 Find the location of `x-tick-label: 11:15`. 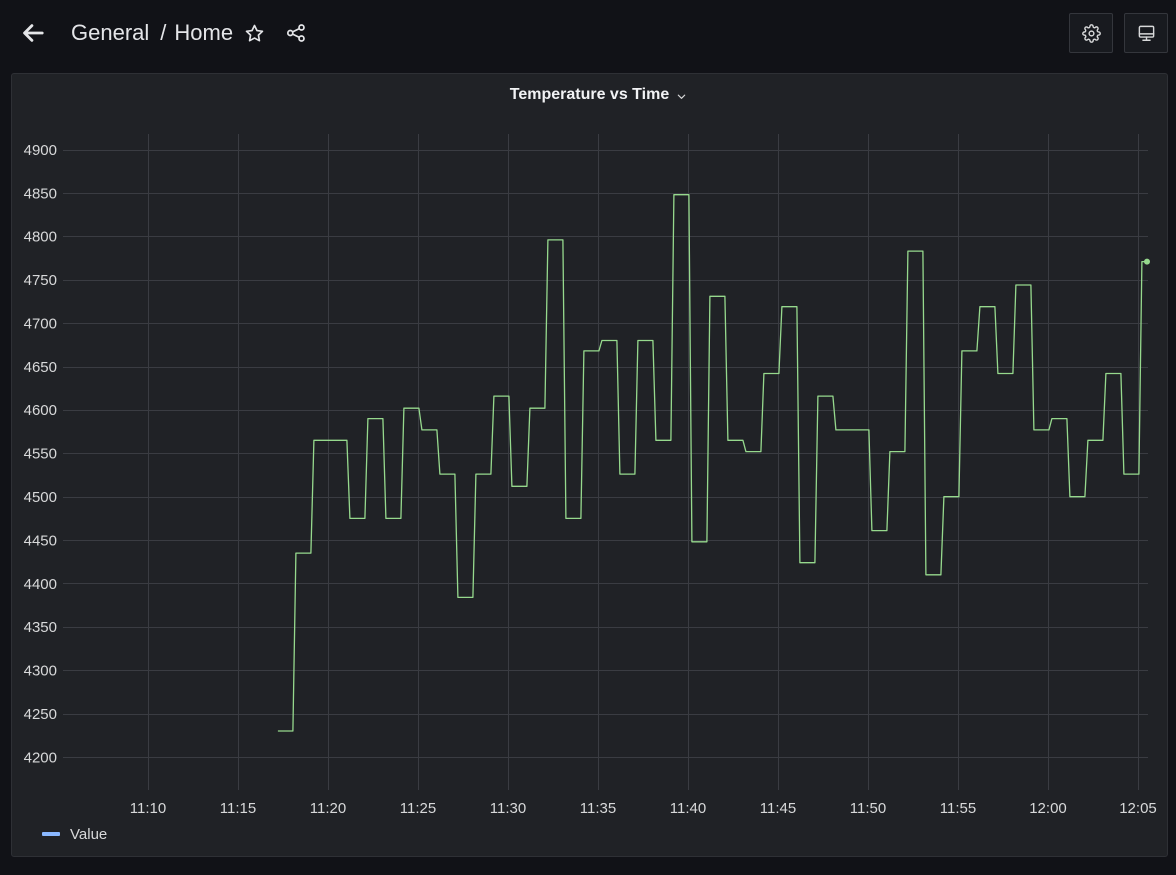

x-tick-label: 11:15 is located at coordinates (238, 808).